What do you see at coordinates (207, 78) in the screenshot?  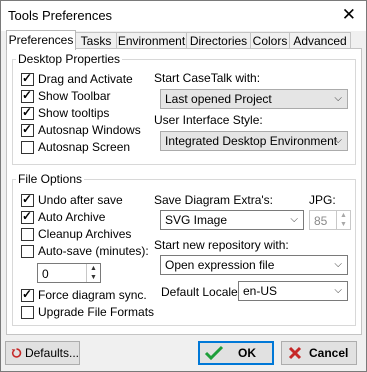 I see `start-casetalk-label: Start CaseTalk with:` at bounding box center [207, 78].